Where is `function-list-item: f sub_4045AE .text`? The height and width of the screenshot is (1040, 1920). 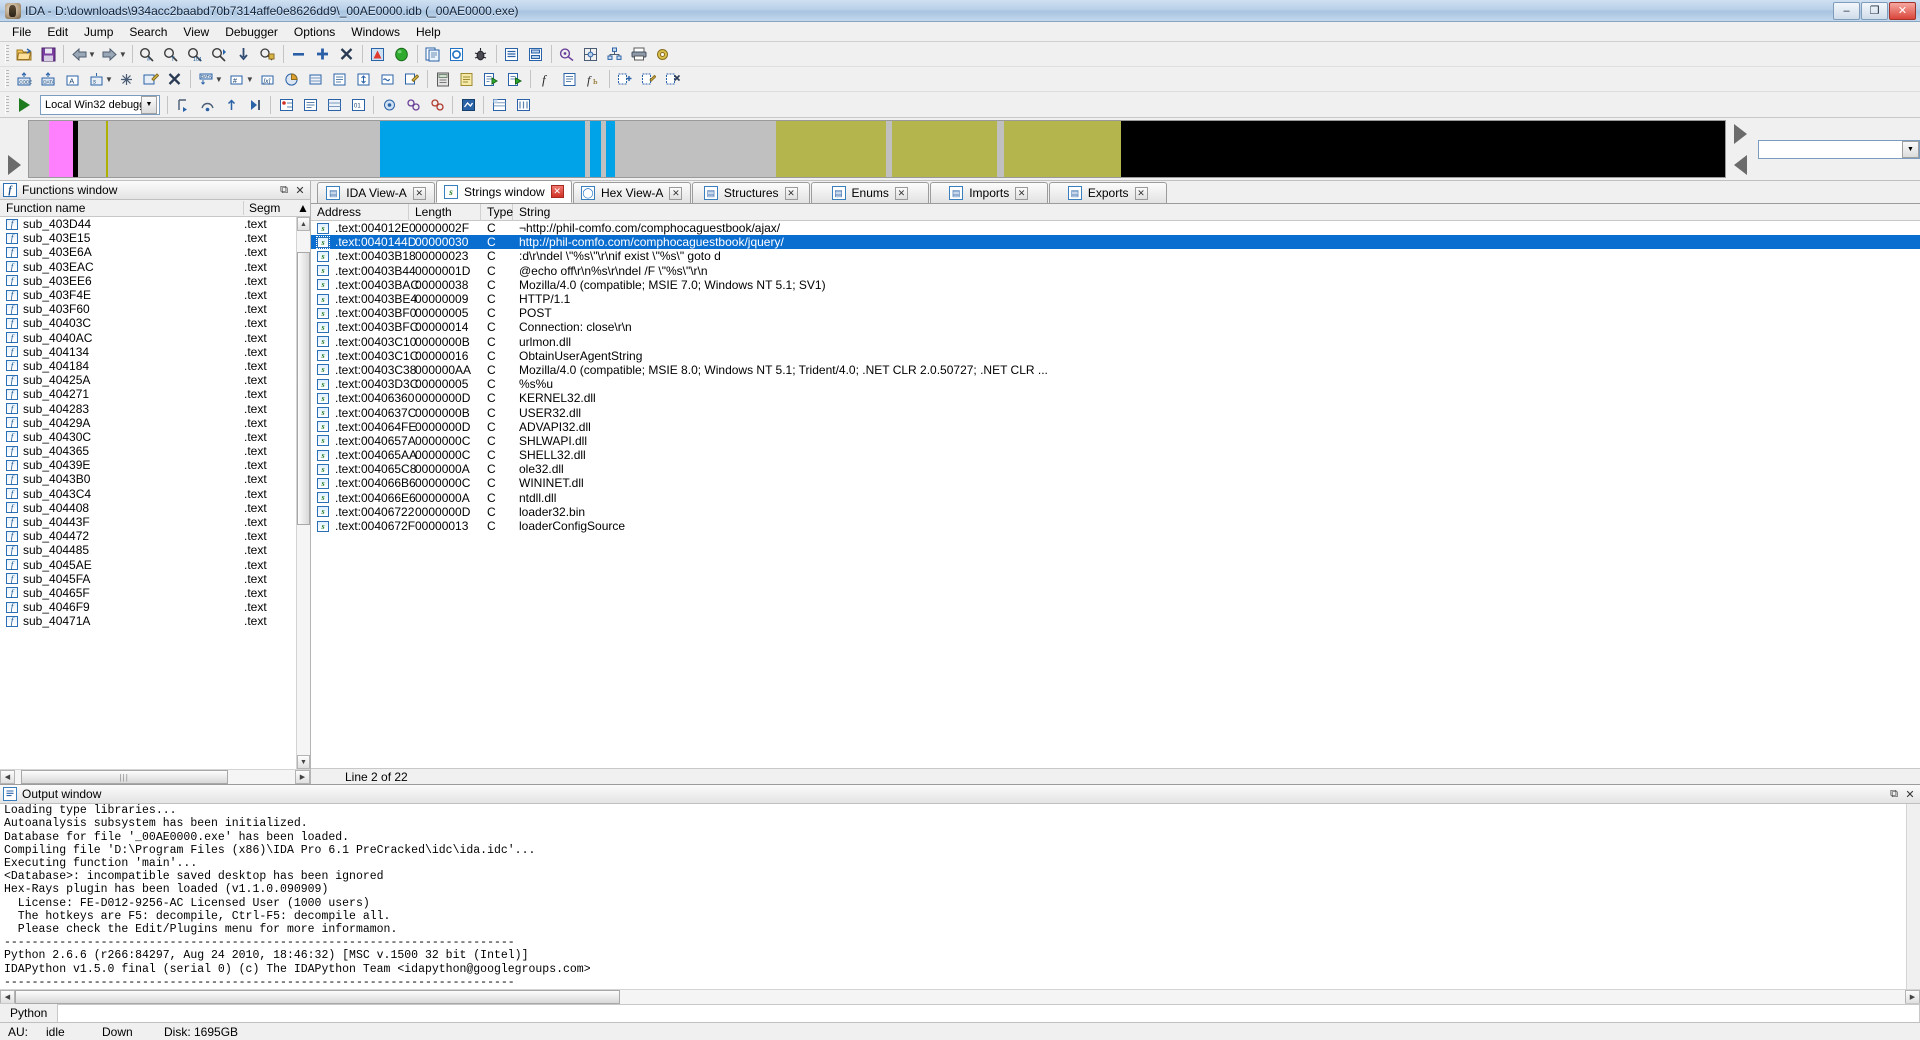 function-list-item: f sub_4045AE .text is located at coordinates (148, 565).